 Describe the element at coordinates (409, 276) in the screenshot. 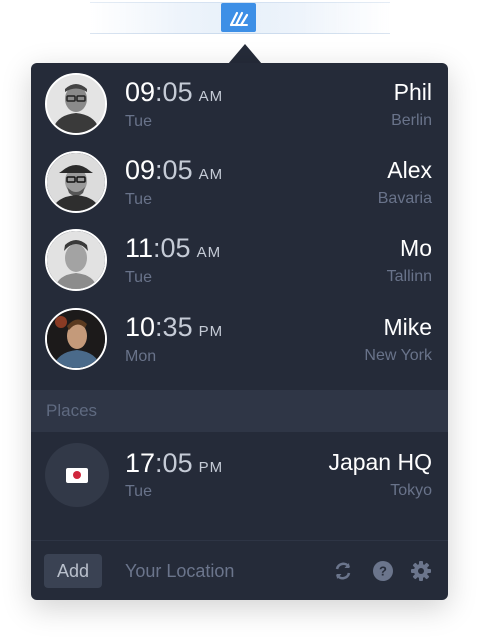

I see `person-city: Tallinn` at that location.